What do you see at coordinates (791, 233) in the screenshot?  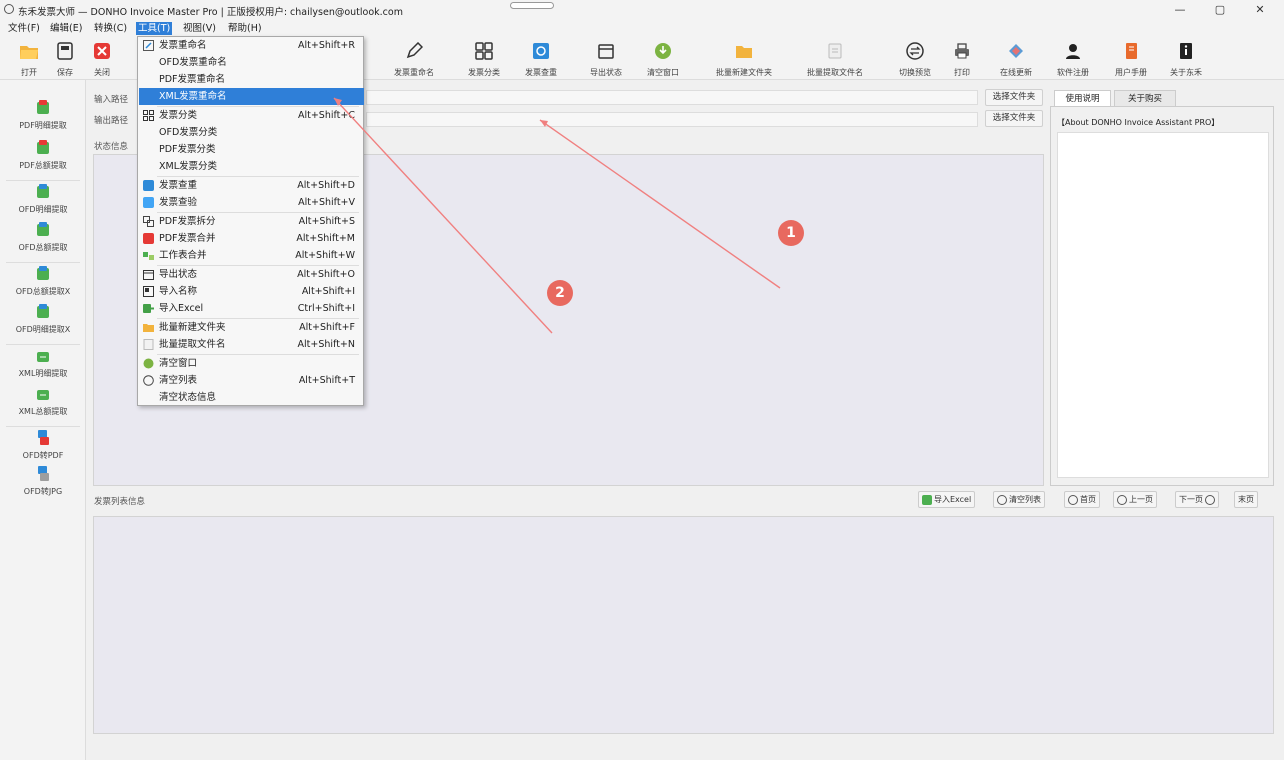 I see `annotation-badge-1: 1` at bounding box center [791, 233].